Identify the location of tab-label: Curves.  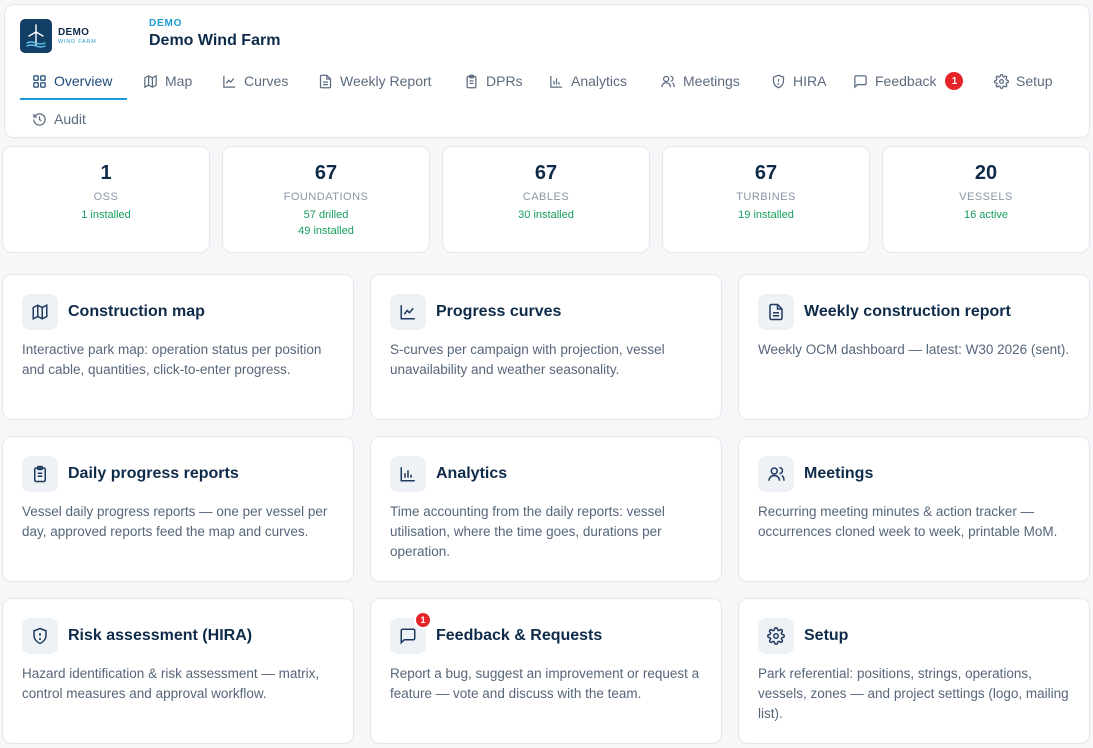
(266, 81).